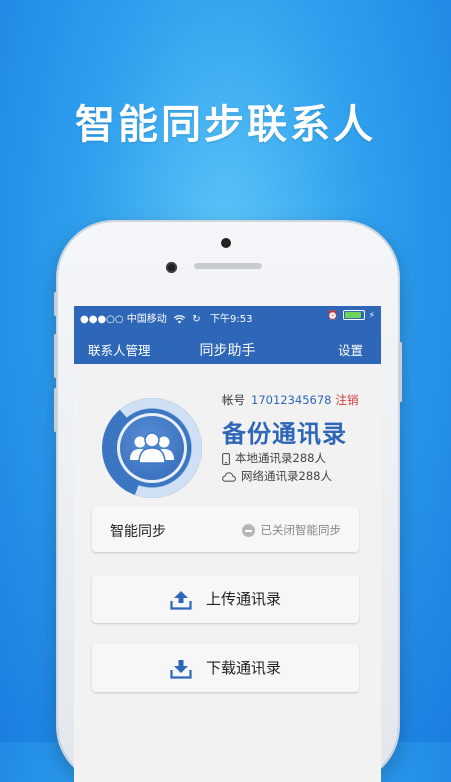  I want to click on battery-fill, so click(353, 315).